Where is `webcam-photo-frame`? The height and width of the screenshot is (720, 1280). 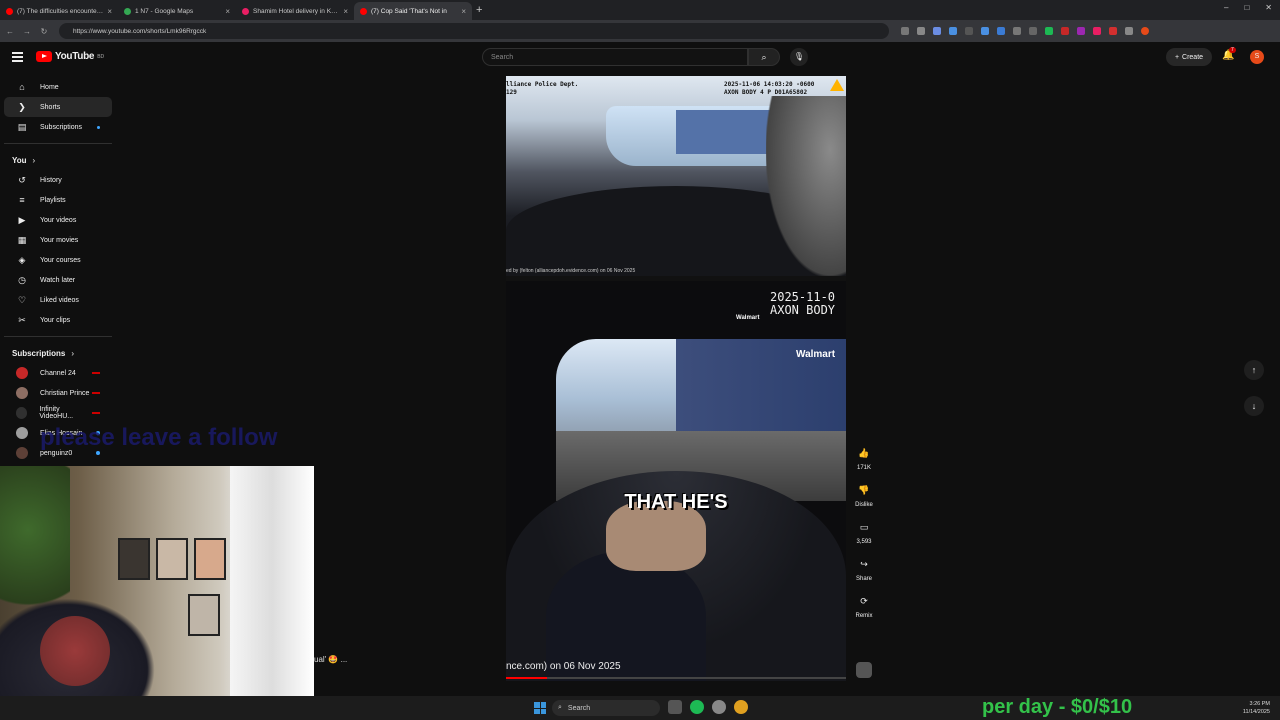 webcam-photo-frame is located at coordinates (210, 559).